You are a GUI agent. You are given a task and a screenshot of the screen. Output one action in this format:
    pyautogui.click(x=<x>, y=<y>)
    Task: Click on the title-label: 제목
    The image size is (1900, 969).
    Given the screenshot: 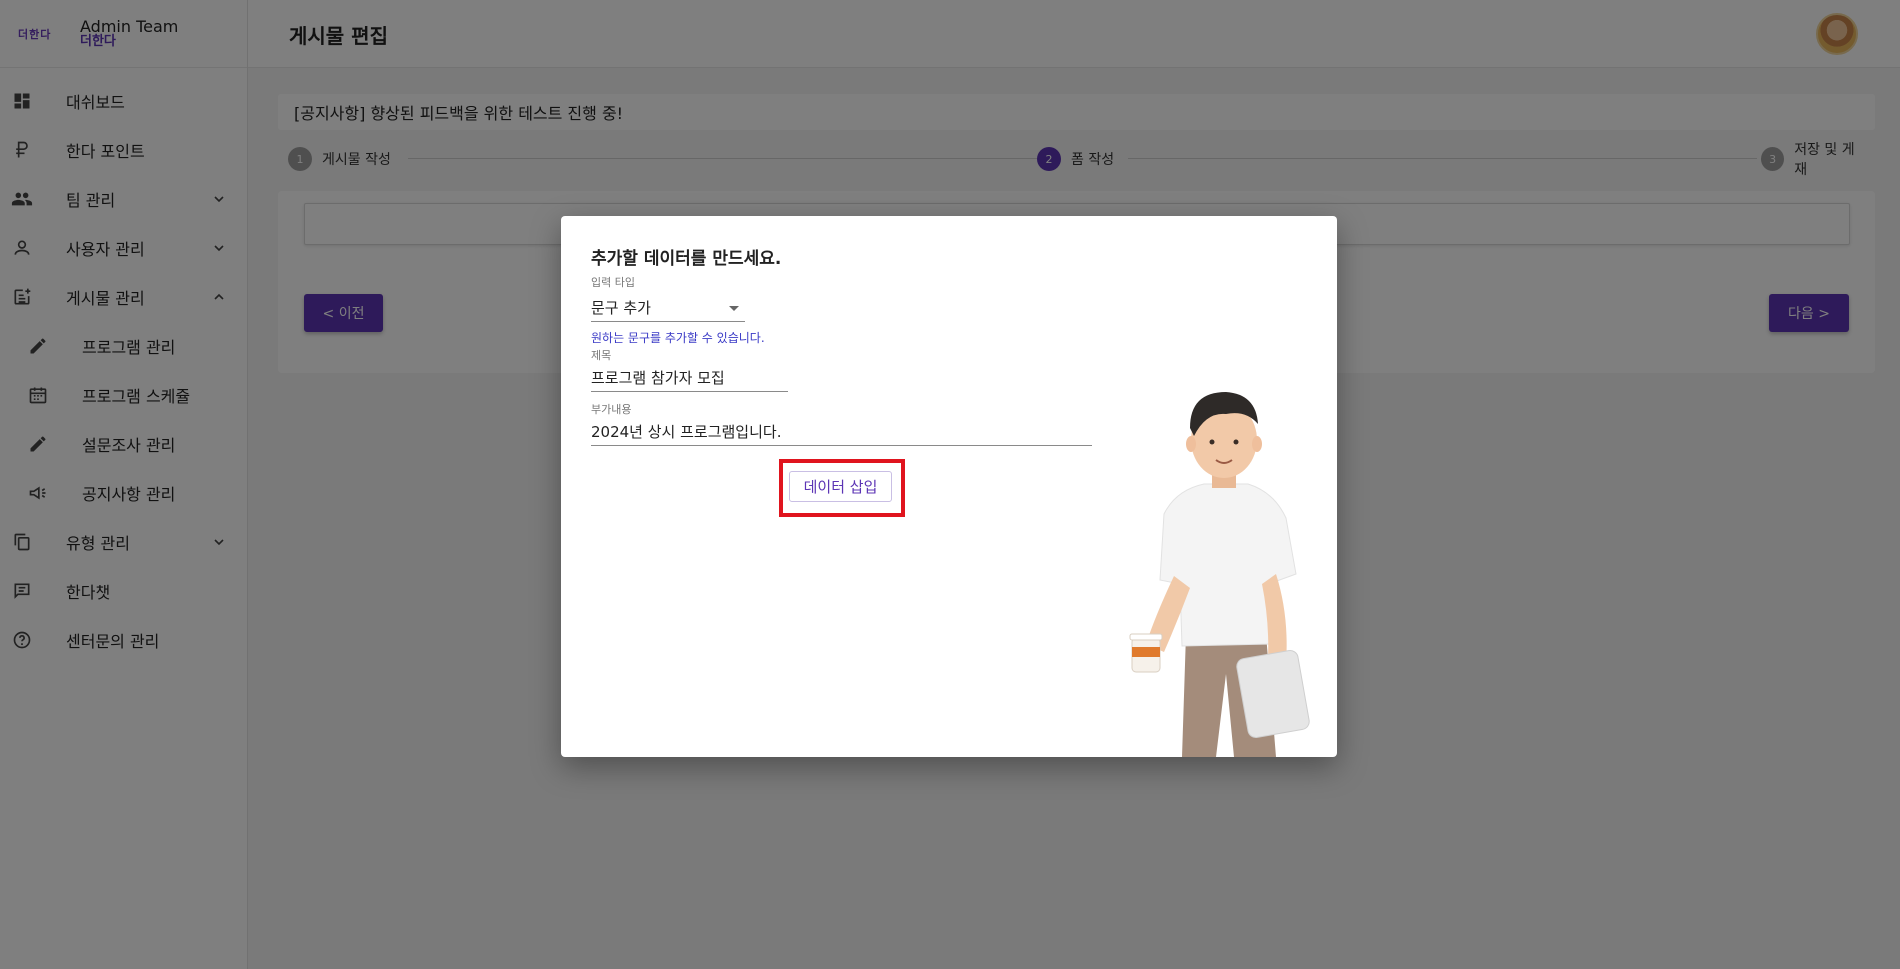 What is the action you would take?
    pyautogui.click(x=601, y=355)
    